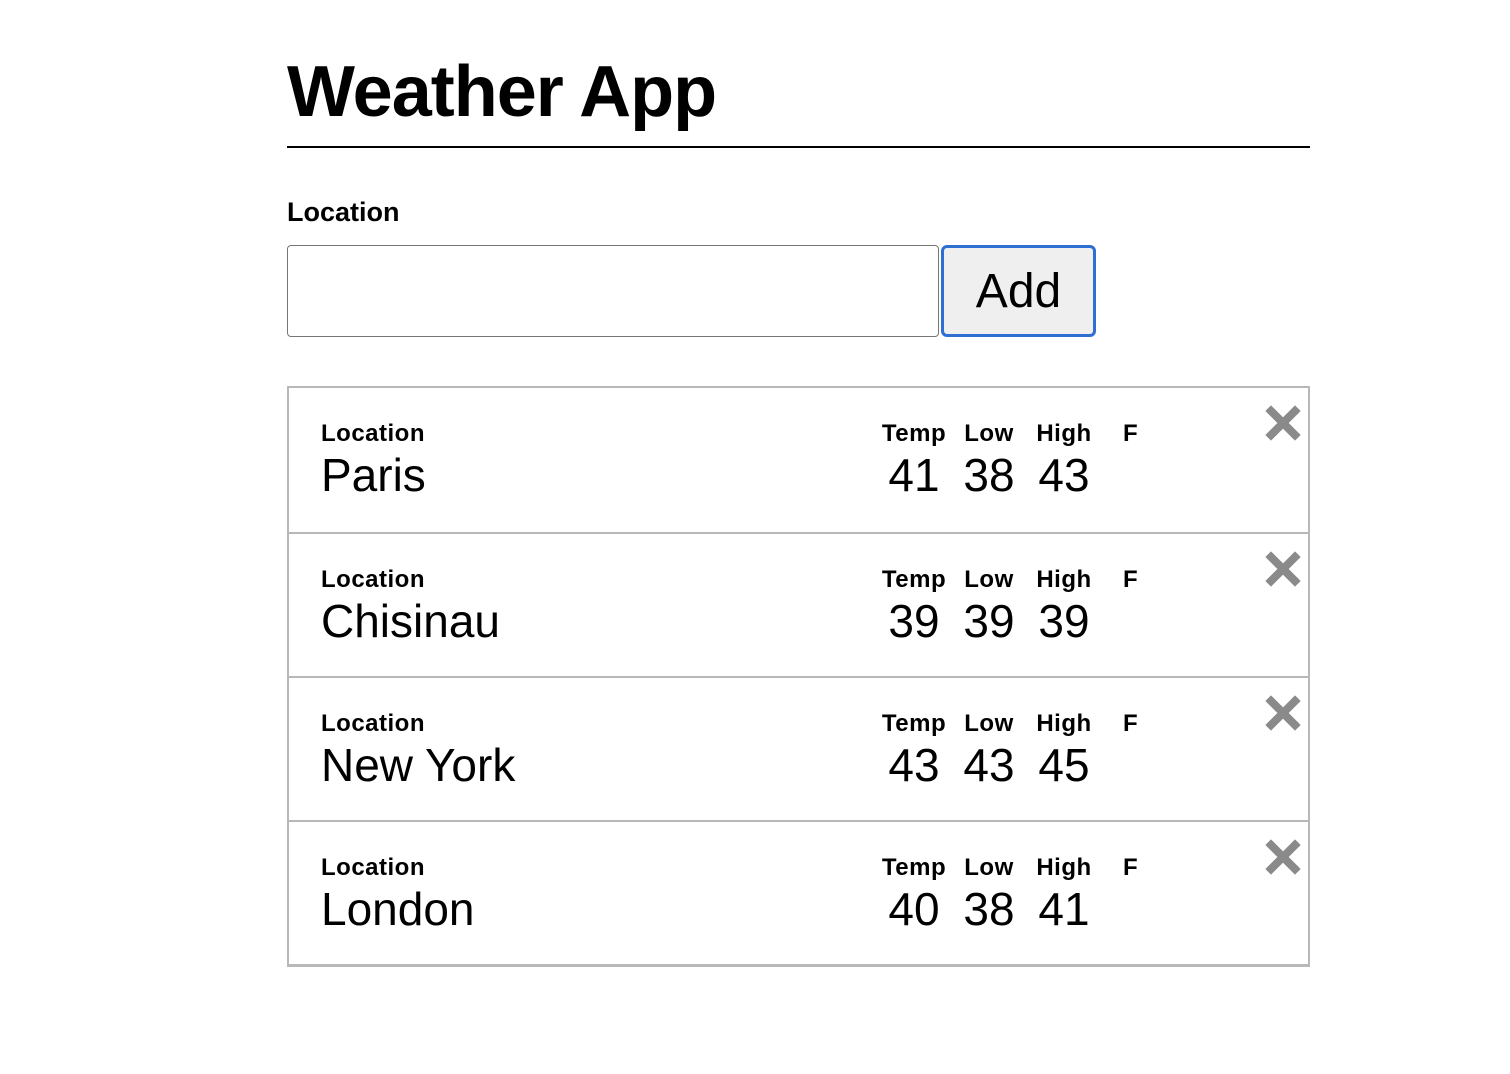 This screenshot has height=1074, width=1510. What do you see at coordinates (398, 909) in the screenshot?
I see `location-name: London` at bounding box center [398, 909].